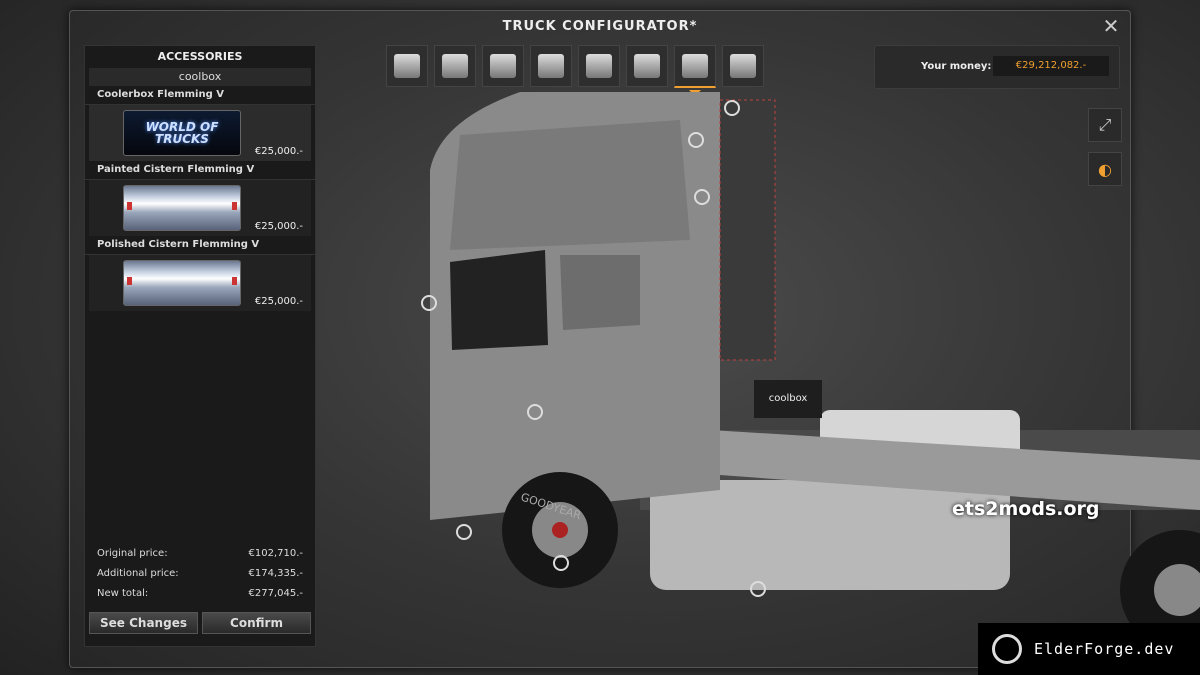 The height and width of the screenshot is (675, 1200). What do you see at coordinates (758, 589) in the screenshot?
I see `hotspot-tank` at bounding box center [758, 589].